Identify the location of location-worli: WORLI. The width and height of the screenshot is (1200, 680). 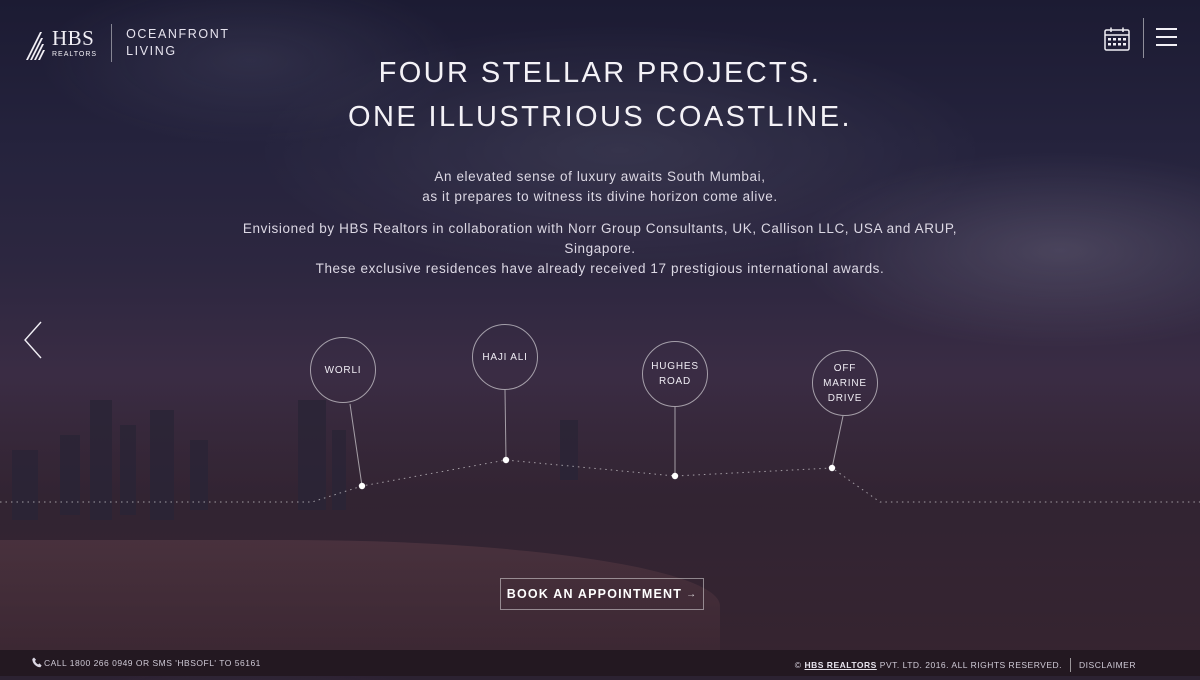
(343, 370).